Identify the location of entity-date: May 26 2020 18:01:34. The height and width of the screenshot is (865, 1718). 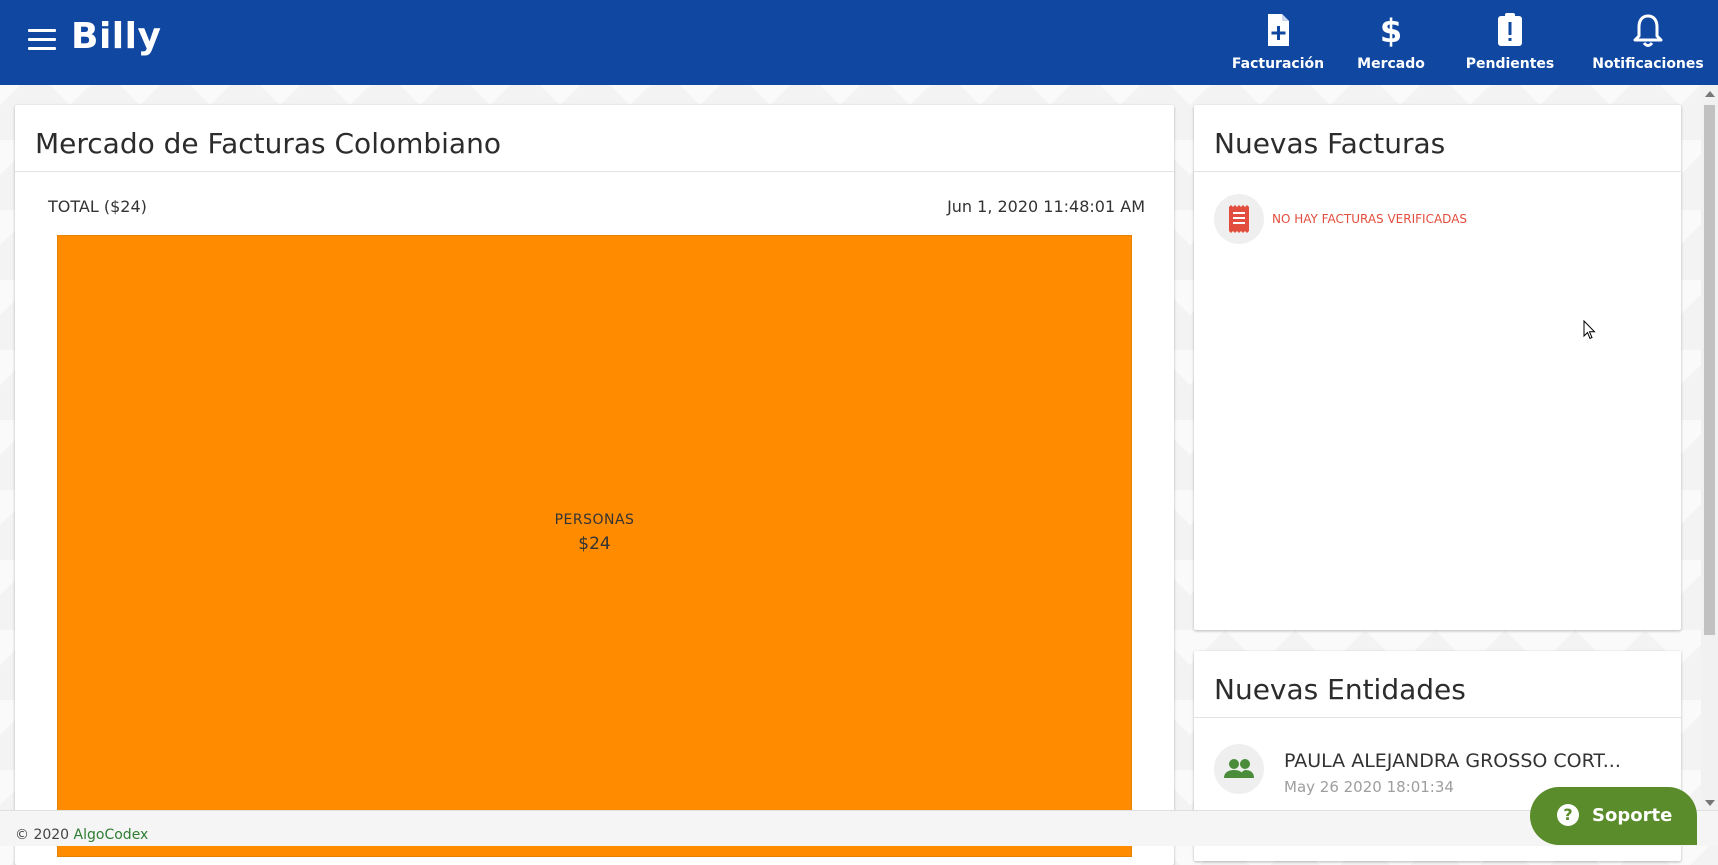
(1369, 787).